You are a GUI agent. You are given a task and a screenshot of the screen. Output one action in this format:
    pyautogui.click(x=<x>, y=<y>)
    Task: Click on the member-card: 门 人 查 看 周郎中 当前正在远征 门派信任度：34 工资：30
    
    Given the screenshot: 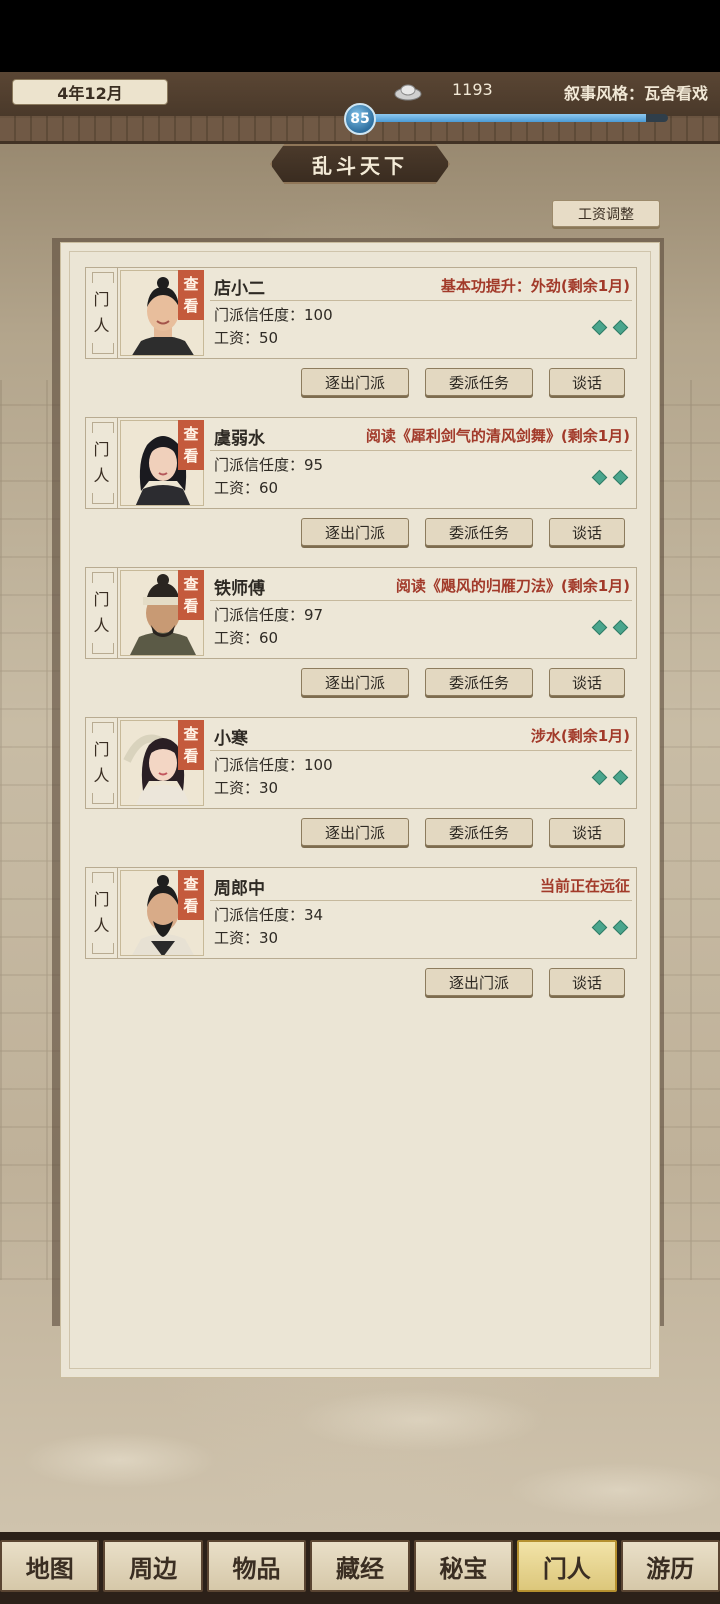 What is the action you would take?
    pyautogui.click(x=361, y=913)
    